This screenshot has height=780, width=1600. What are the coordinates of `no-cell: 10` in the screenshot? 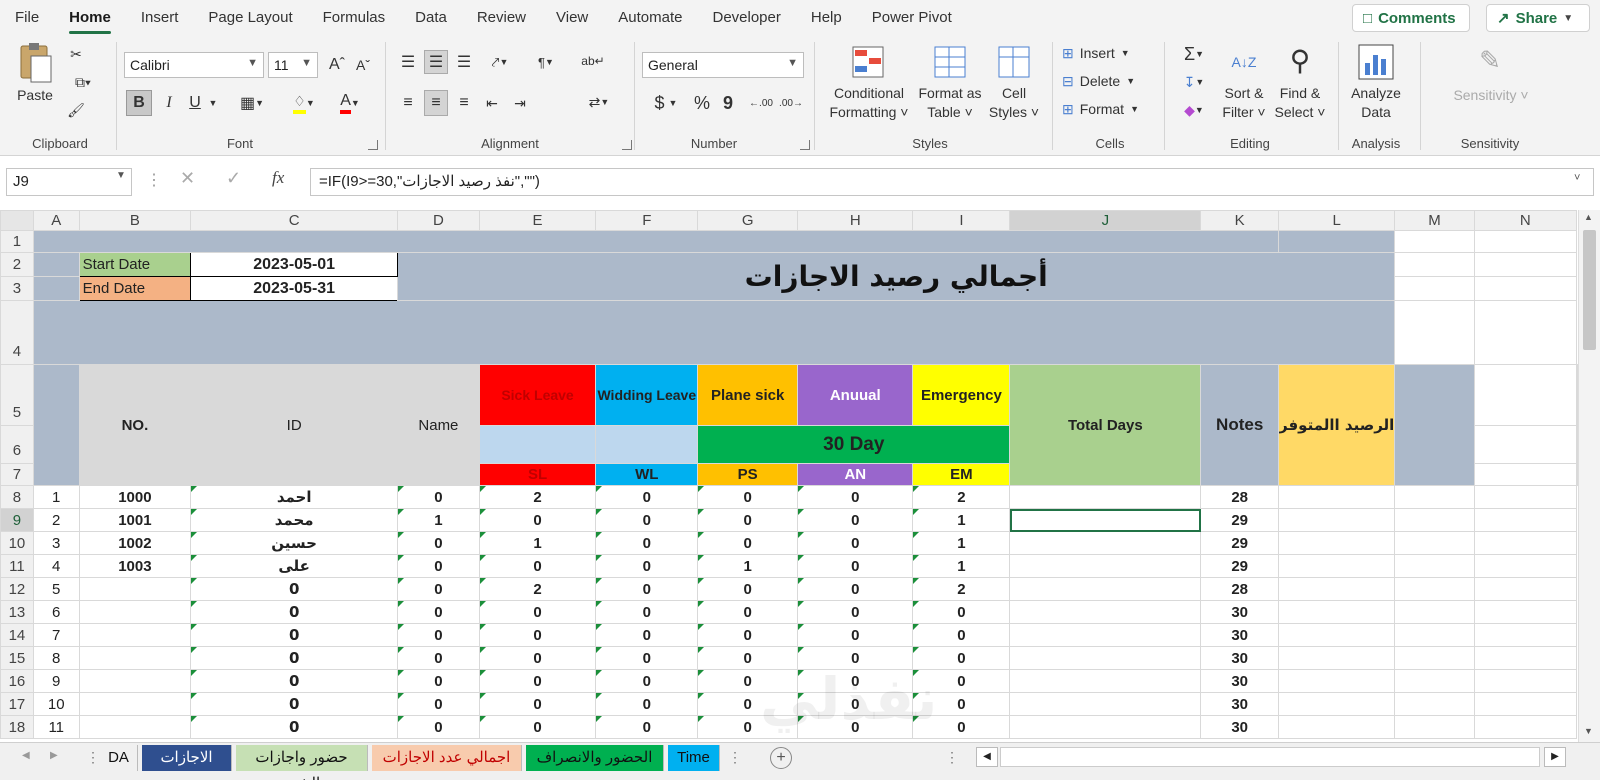 It's located at (56, 704).